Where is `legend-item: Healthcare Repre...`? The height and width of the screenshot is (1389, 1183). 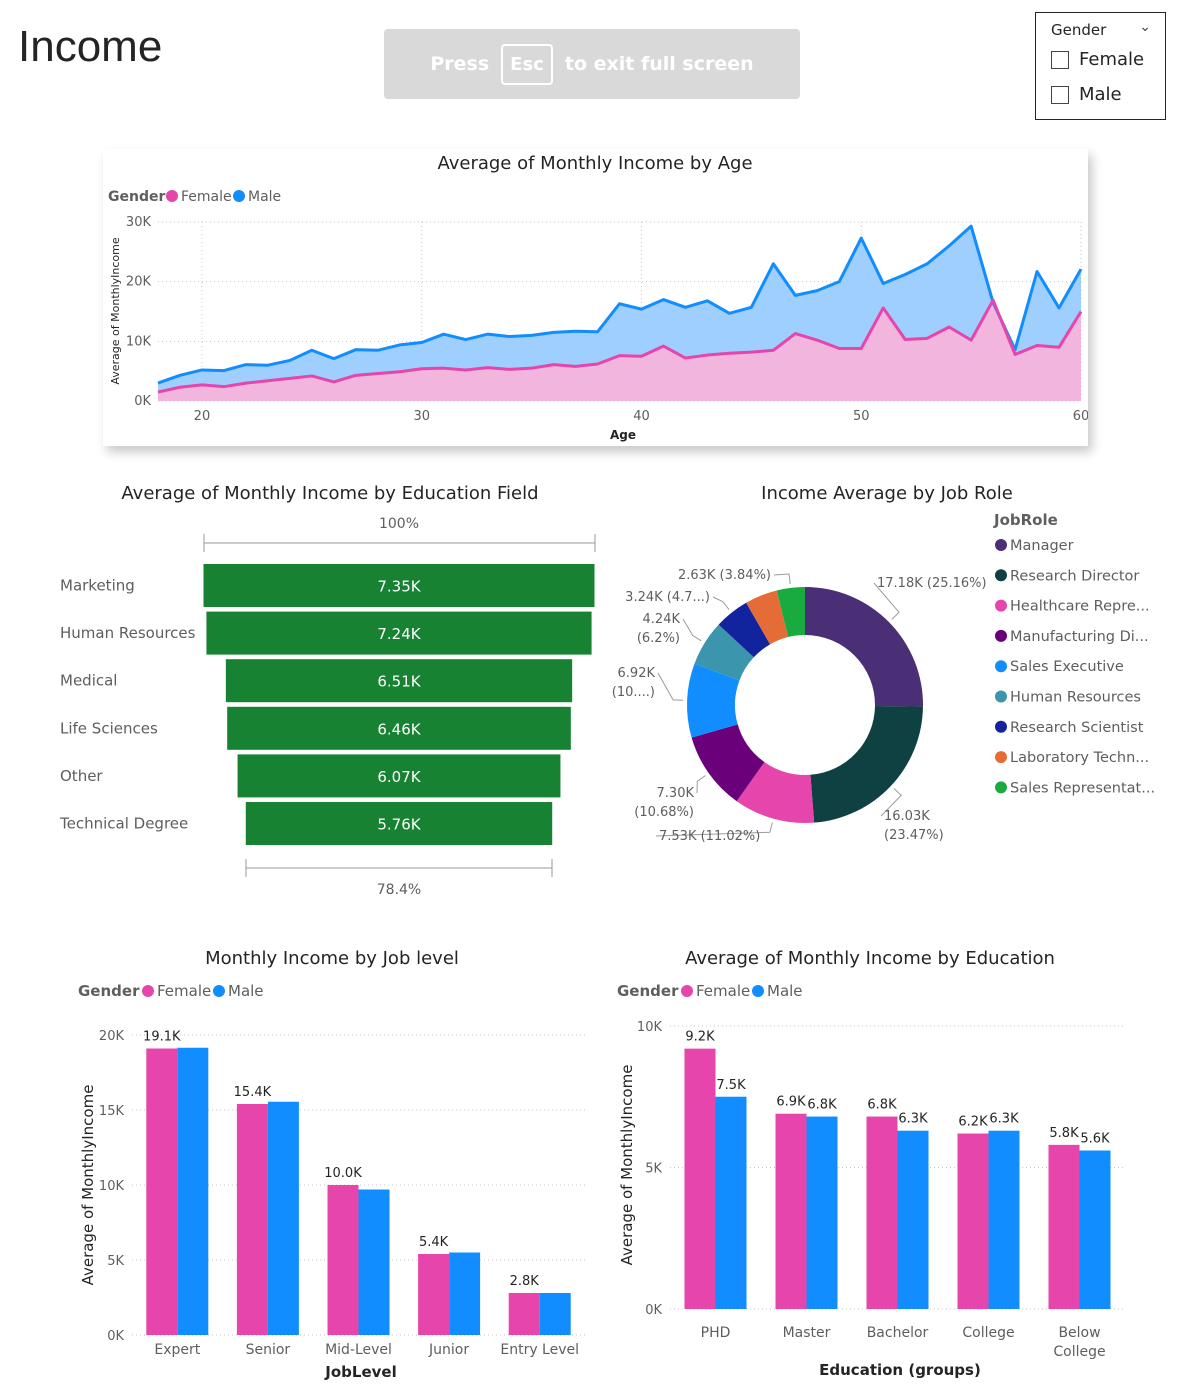
legend-item: Healthcare Repre... is located at coordinates (1080, 607).